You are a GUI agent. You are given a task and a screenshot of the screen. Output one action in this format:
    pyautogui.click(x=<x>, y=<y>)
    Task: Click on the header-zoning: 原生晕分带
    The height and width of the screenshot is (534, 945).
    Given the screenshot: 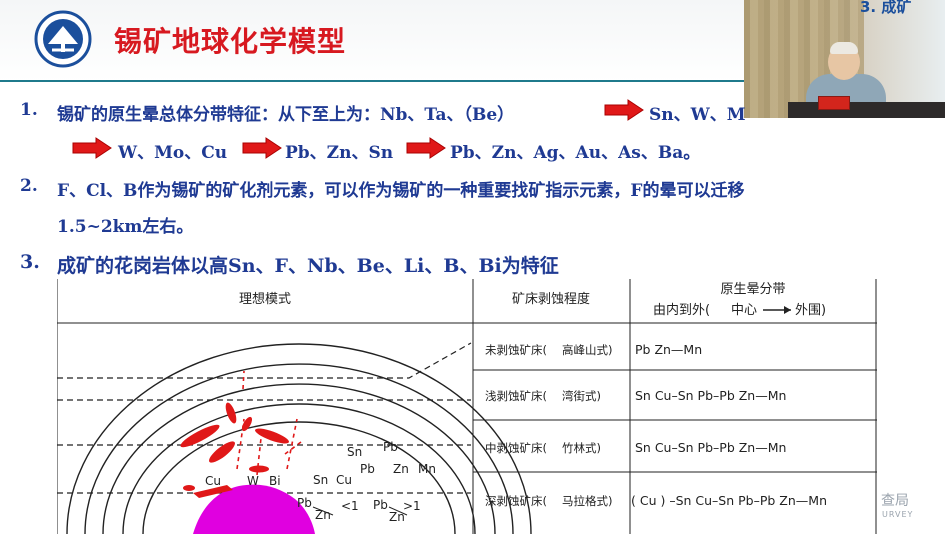 What is the action you would take?
    pyautogui.click(x=752, y=289)
    